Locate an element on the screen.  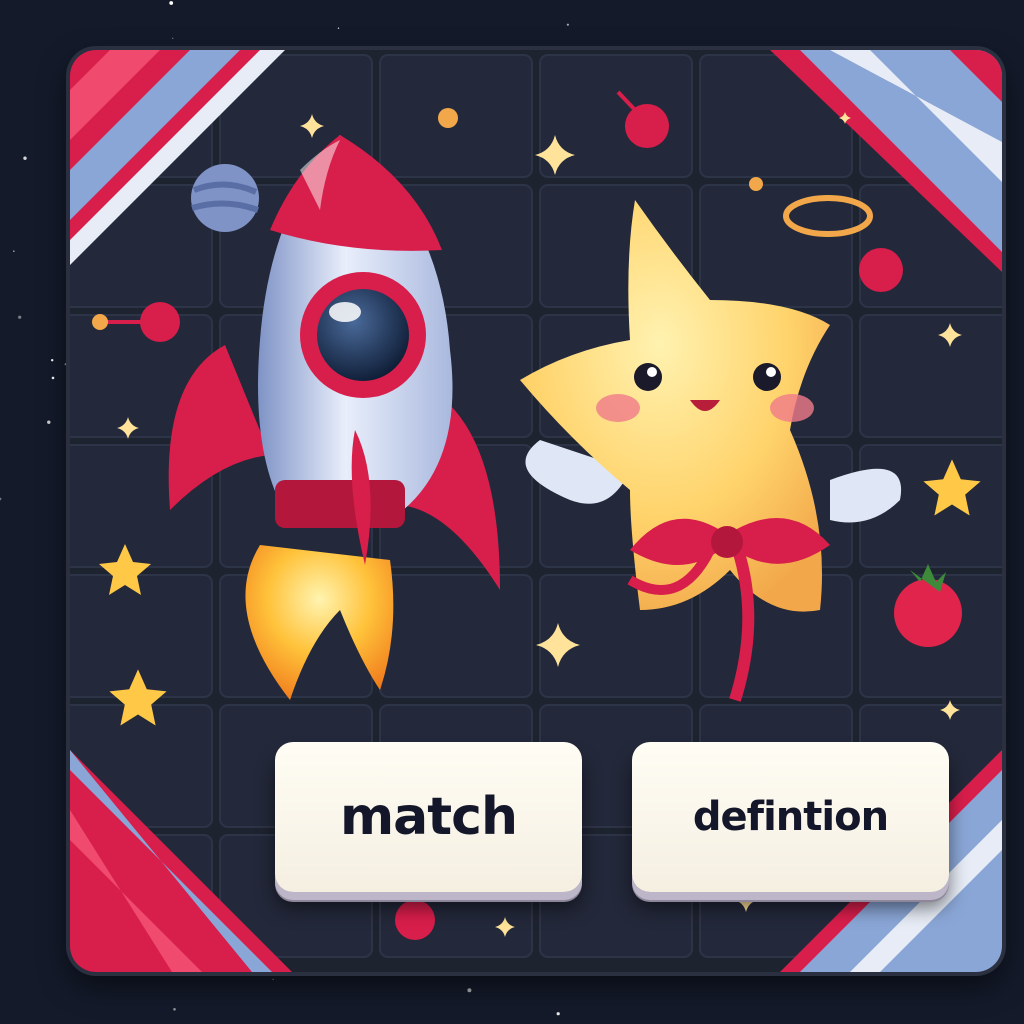
definition-card-label: defintion is located at coordinates (790, 817).